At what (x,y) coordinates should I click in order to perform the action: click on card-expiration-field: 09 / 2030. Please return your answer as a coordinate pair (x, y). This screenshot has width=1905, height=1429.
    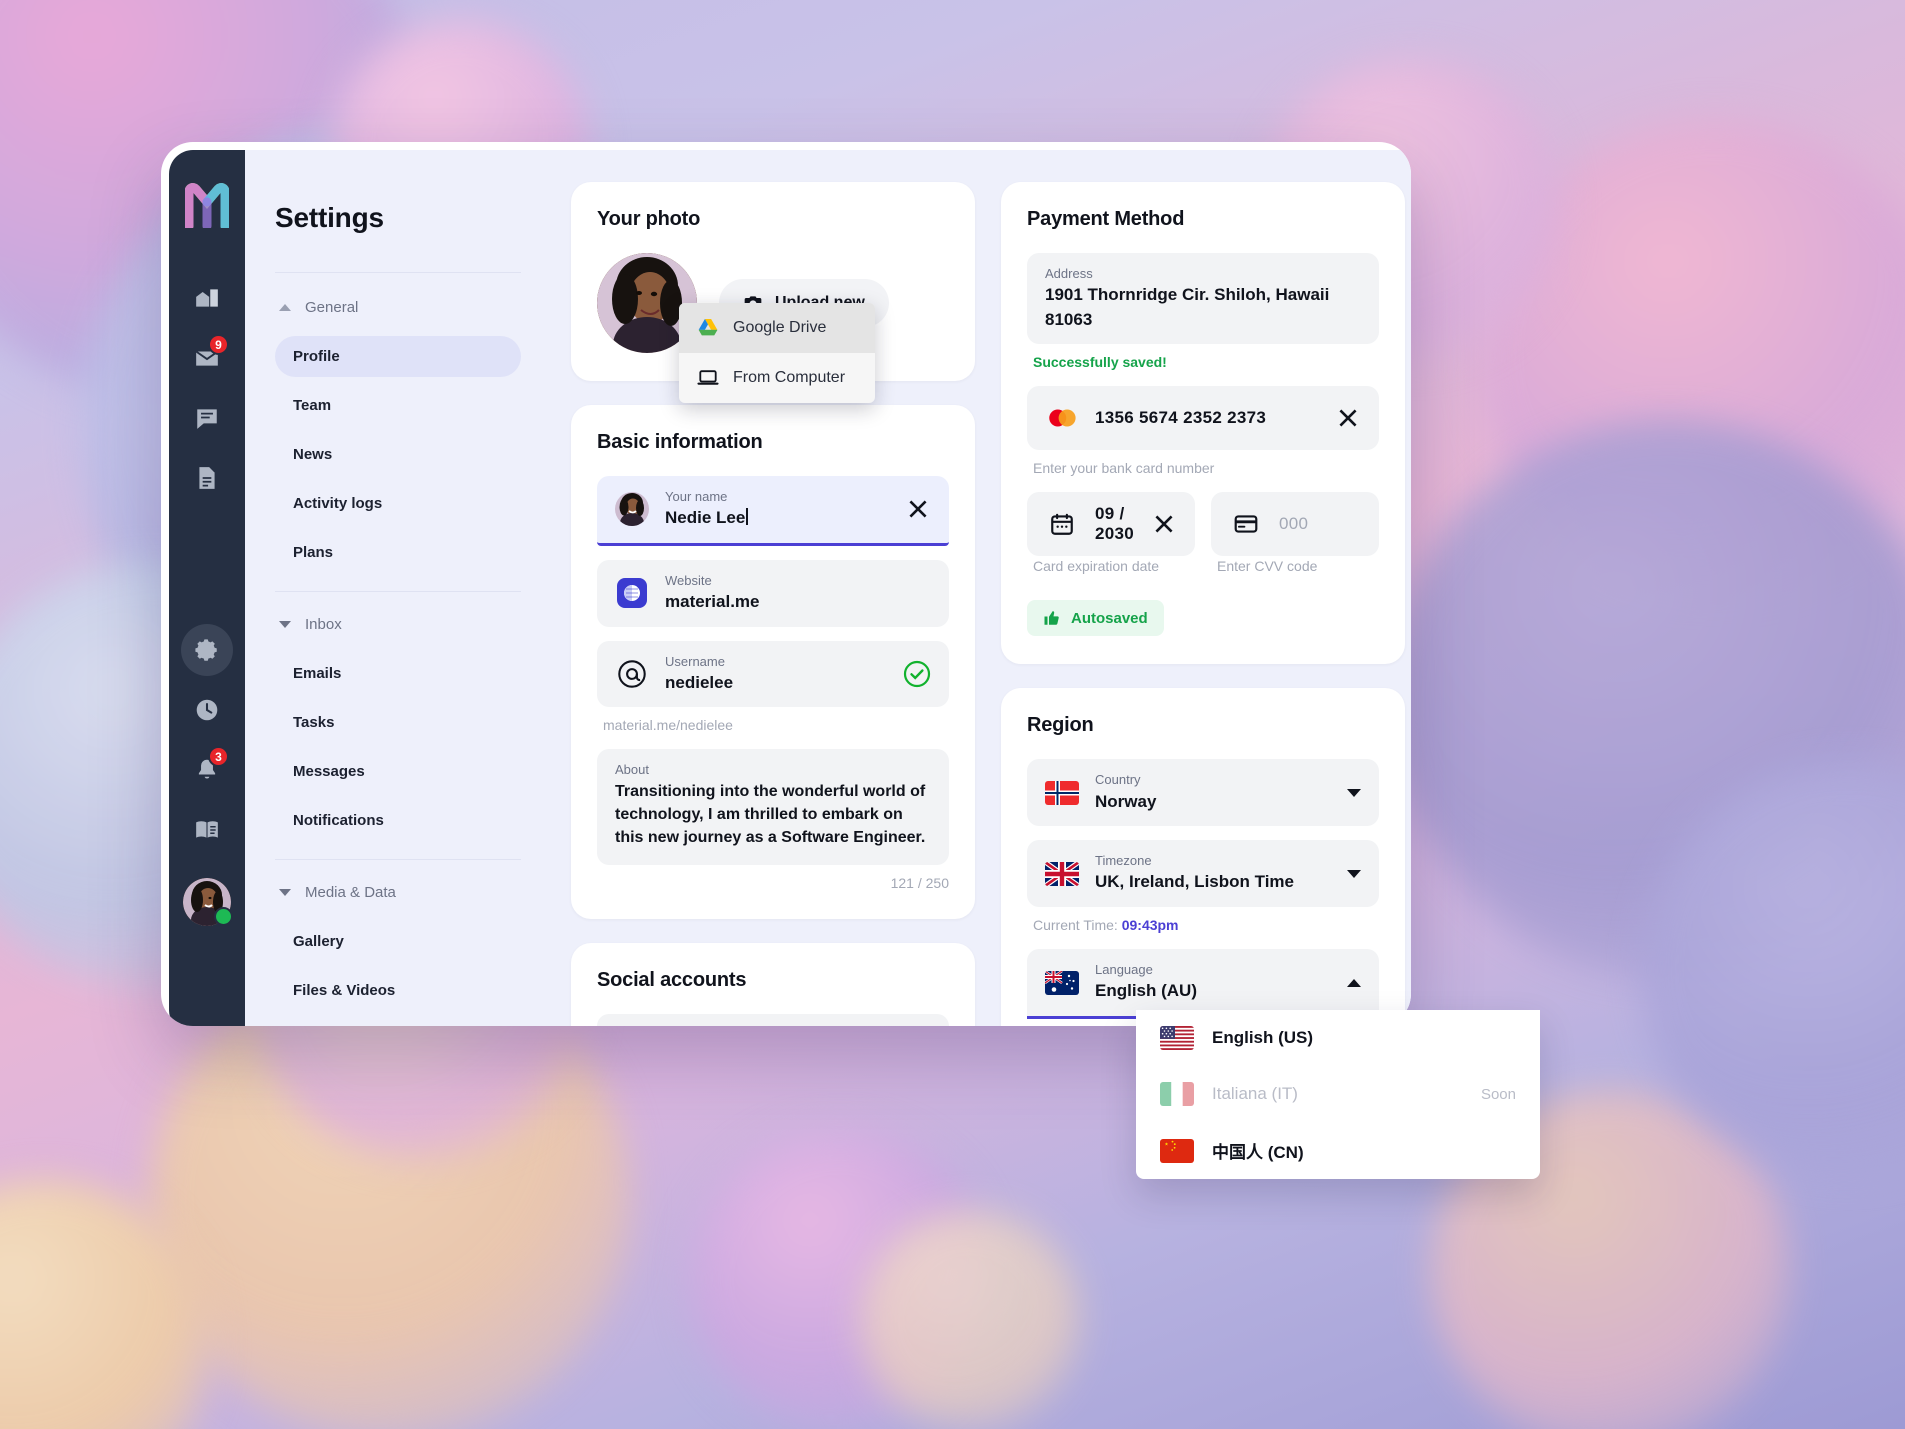
    Looking at the image, I should click on (1111, 524).